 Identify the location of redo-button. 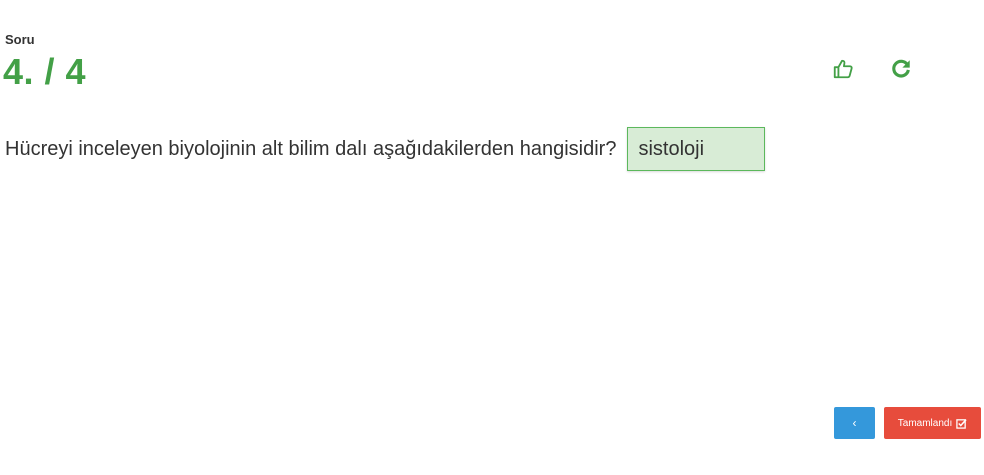
(901, 69).